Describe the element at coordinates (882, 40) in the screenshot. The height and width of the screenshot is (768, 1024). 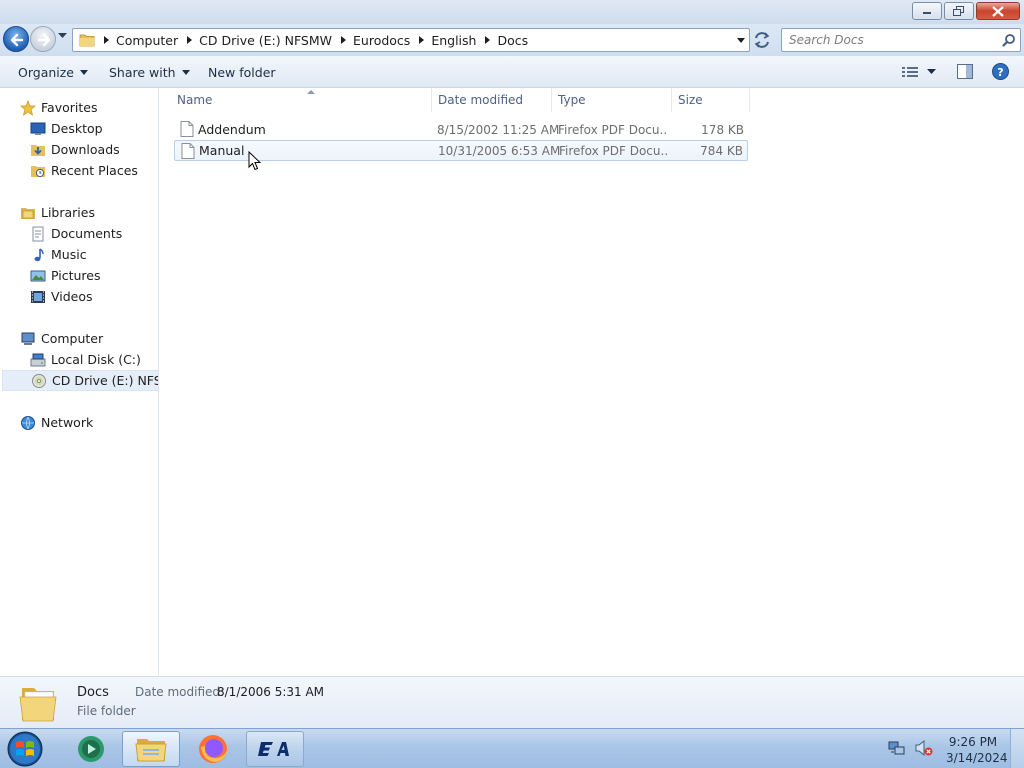
I see `search-input` at that location.